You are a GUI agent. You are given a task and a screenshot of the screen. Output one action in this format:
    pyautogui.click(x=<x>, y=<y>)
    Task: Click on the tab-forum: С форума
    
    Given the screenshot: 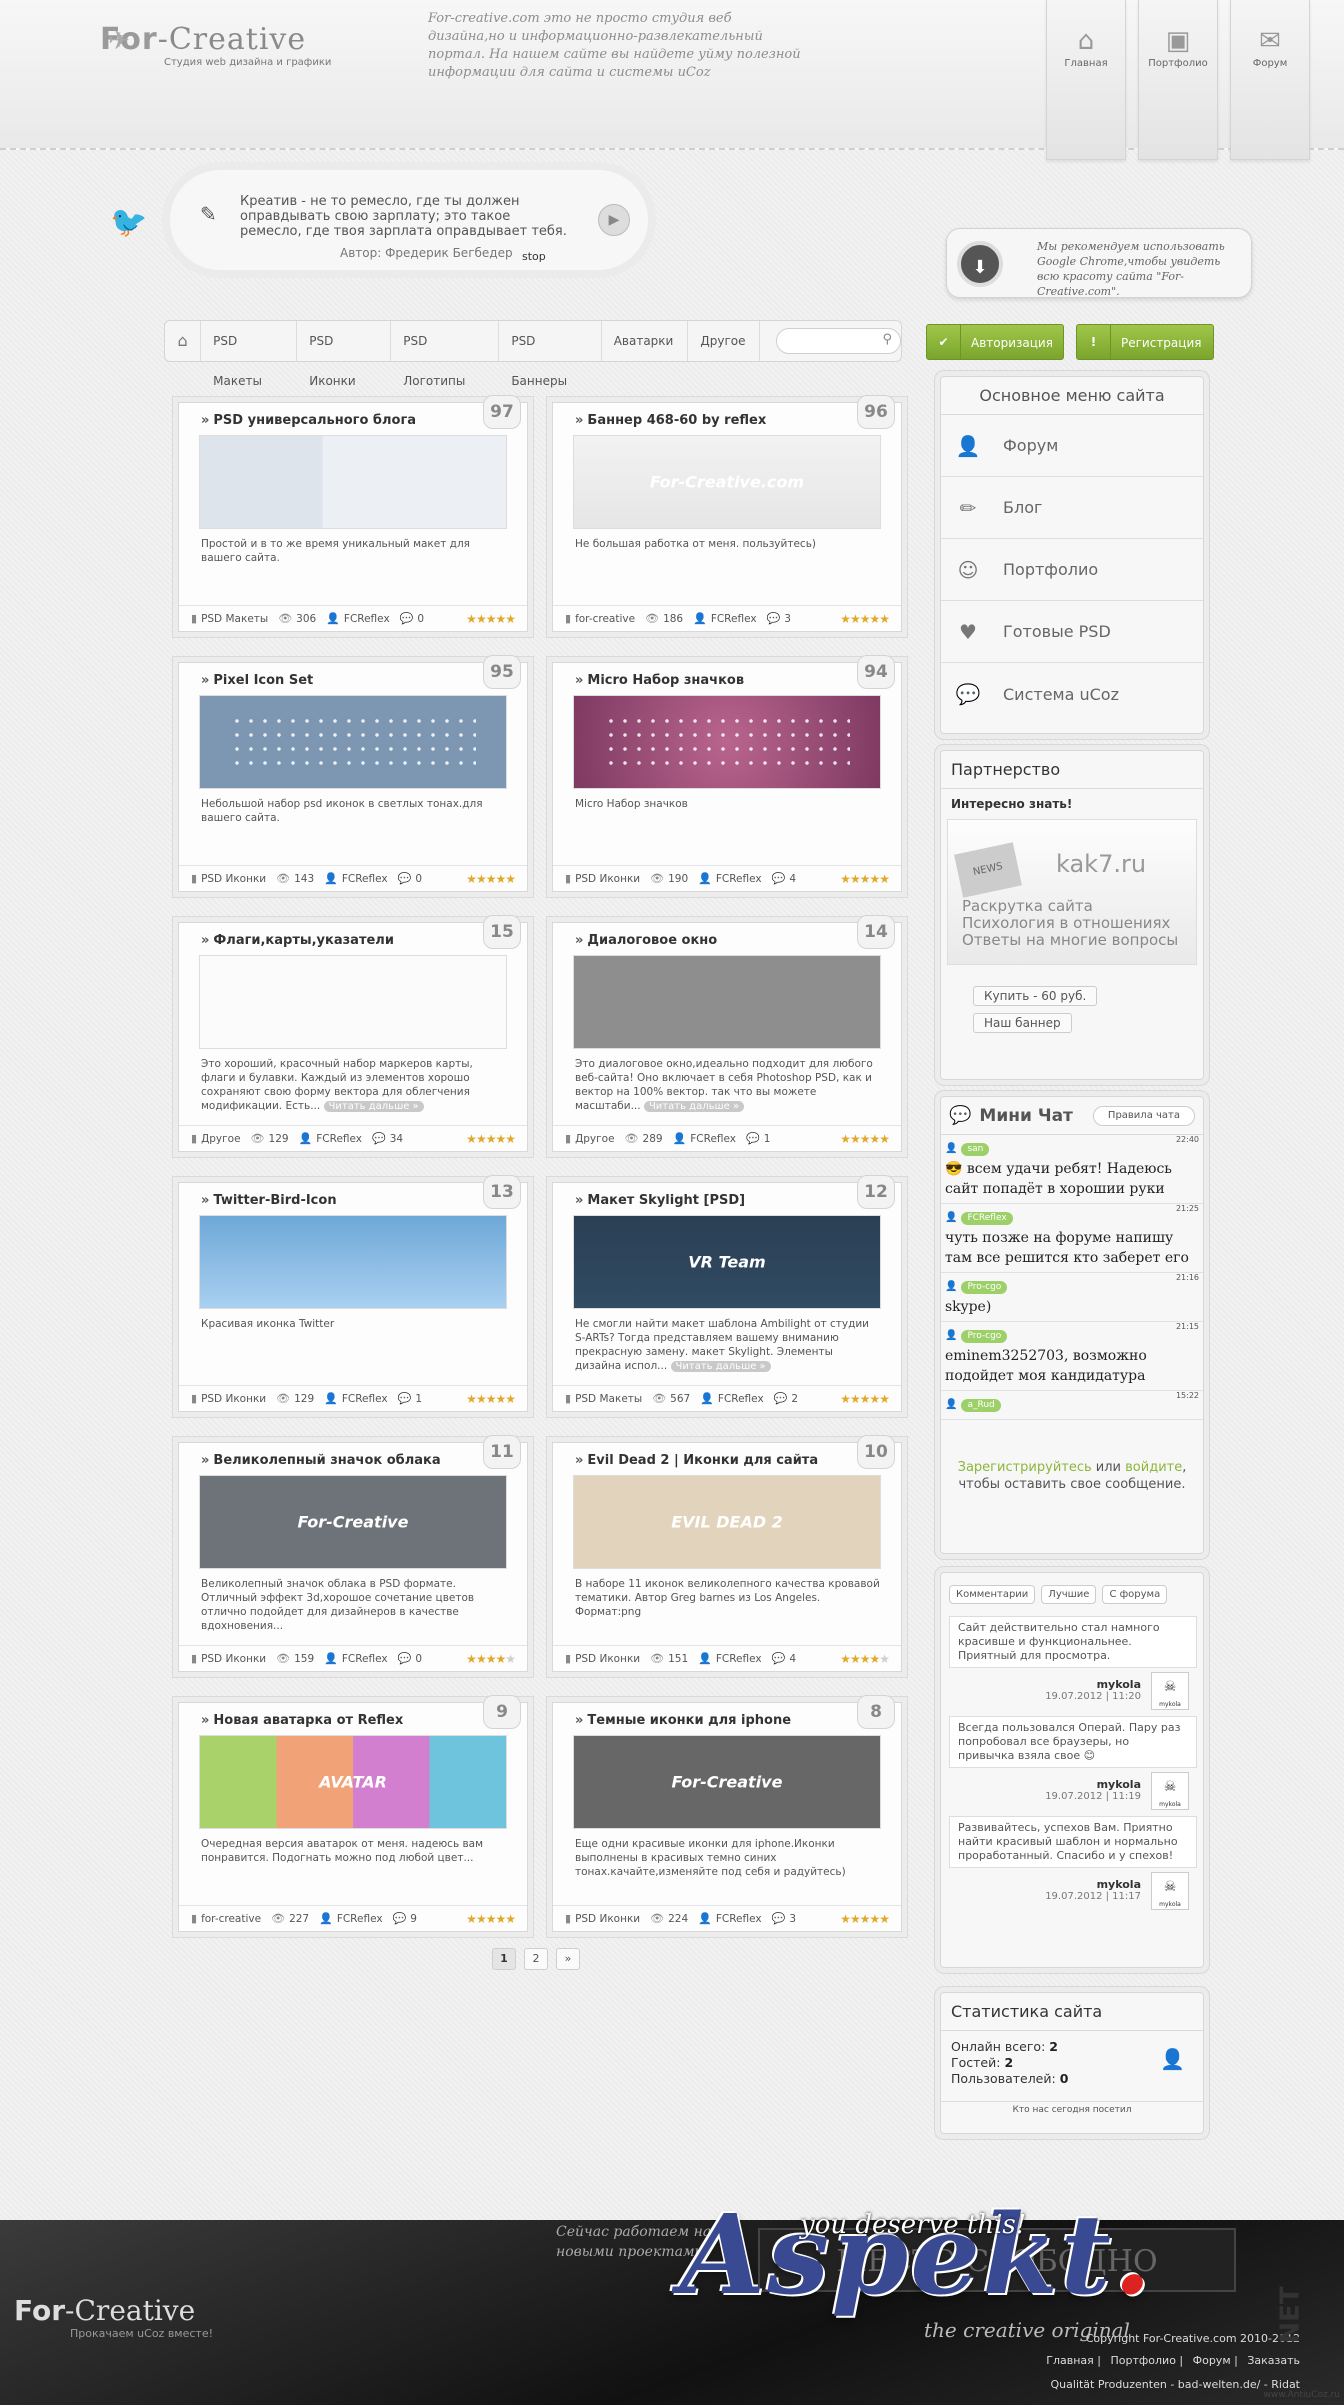 What is the action you would take?
    pyautogui.click(x=1135, y=1594)
    